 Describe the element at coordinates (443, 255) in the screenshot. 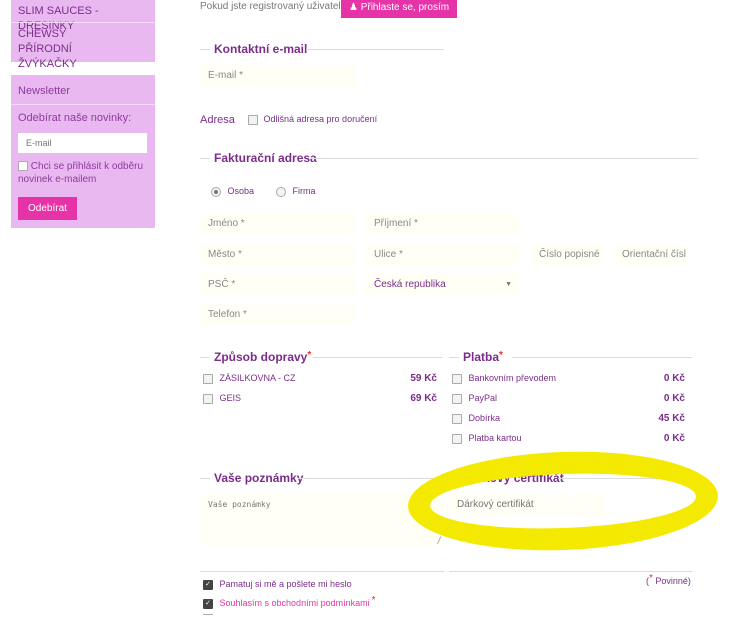

I see `street-field: Ulice *` at that location.